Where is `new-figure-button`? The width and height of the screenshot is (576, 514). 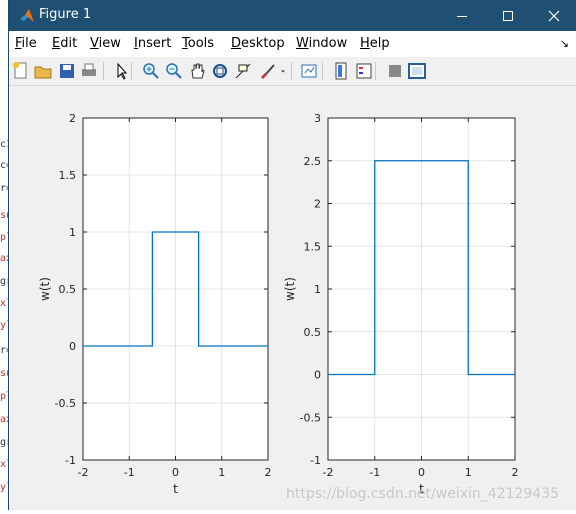
new-figure-button is located at coordinates (21, 71).